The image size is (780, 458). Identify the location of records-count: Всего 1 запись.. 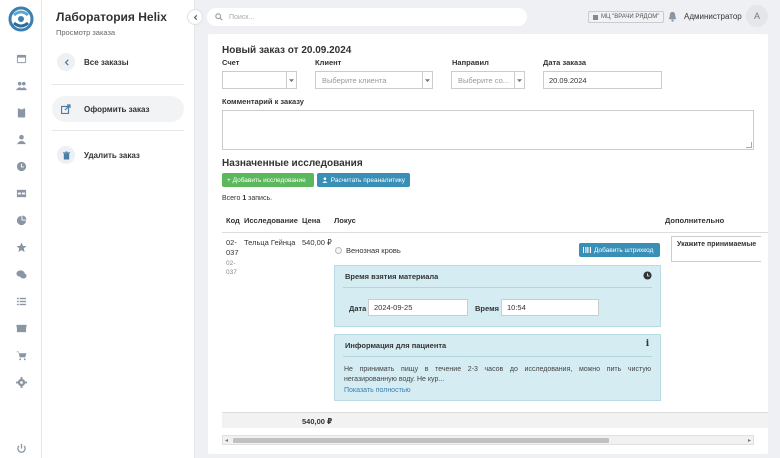
(247, 198).